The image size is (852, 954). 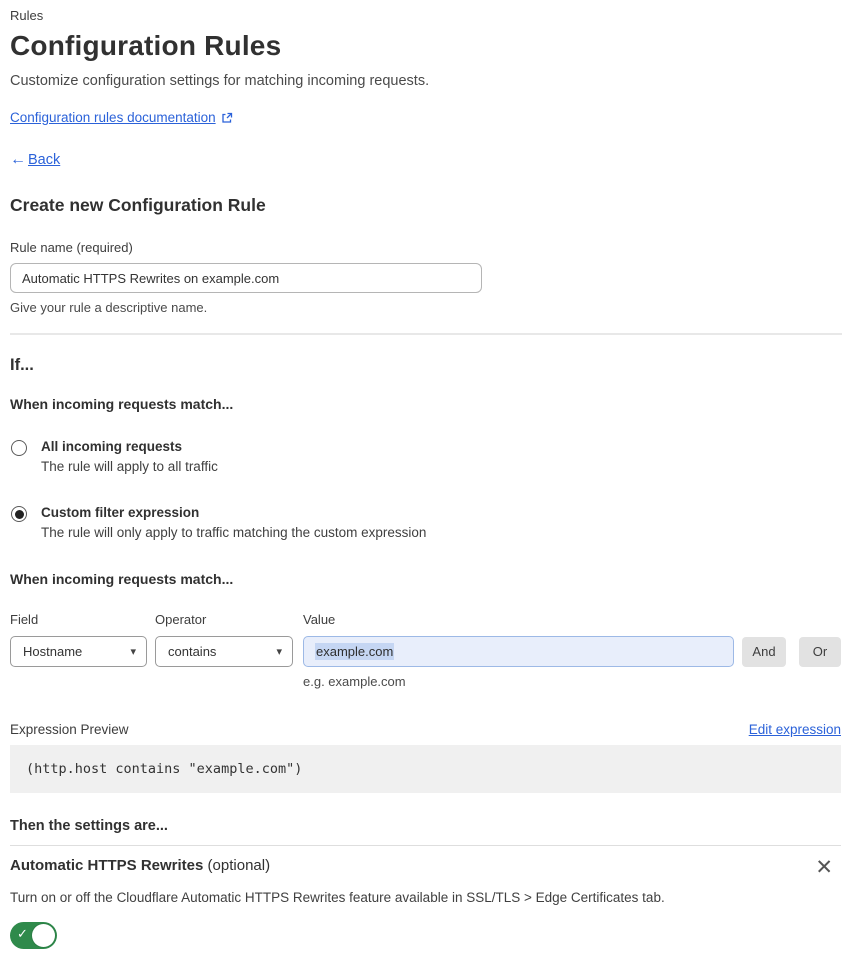 What do you see at coordinates (181, 619) in the screenshot?
I see `operator-label: Operator` at bounding box center [181, 619].